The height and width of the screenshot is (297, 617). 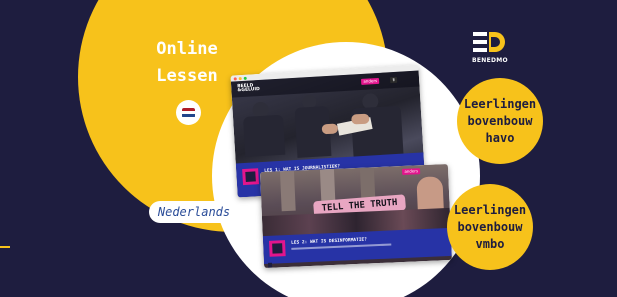 I want to click on page-title: Online Lessen, so click(x=187, y=63).